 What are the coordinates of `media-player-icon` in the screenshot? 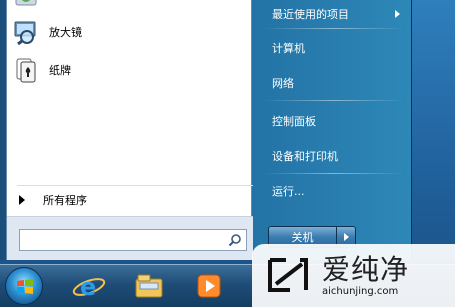 It's located at (209, 286).